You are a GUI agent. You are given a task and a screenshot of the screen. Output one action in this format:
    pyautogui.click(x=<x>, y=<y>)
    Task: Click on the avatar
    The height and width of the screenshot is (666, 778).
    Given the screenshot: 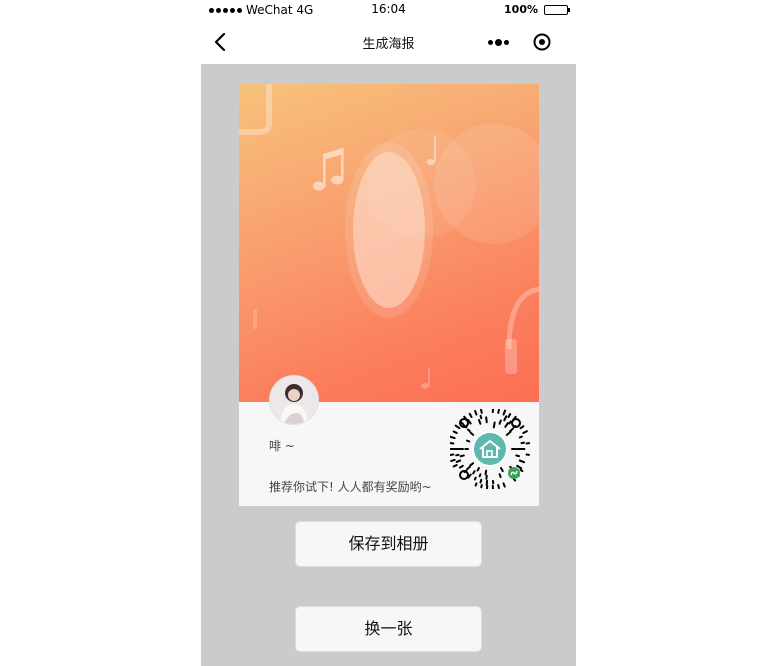 What is the action you would take?
    pyautogui.click(x=294, y=400)
    